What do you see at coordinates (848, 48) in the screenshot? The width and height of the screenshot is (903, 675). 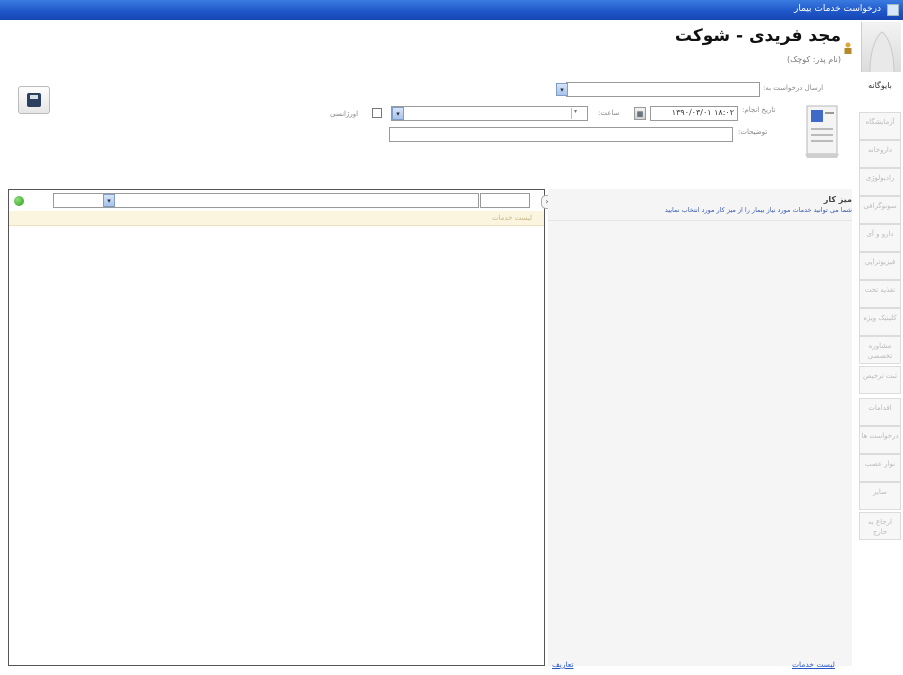 I see `patient-gender-icon` at bounding box center [848, 48].